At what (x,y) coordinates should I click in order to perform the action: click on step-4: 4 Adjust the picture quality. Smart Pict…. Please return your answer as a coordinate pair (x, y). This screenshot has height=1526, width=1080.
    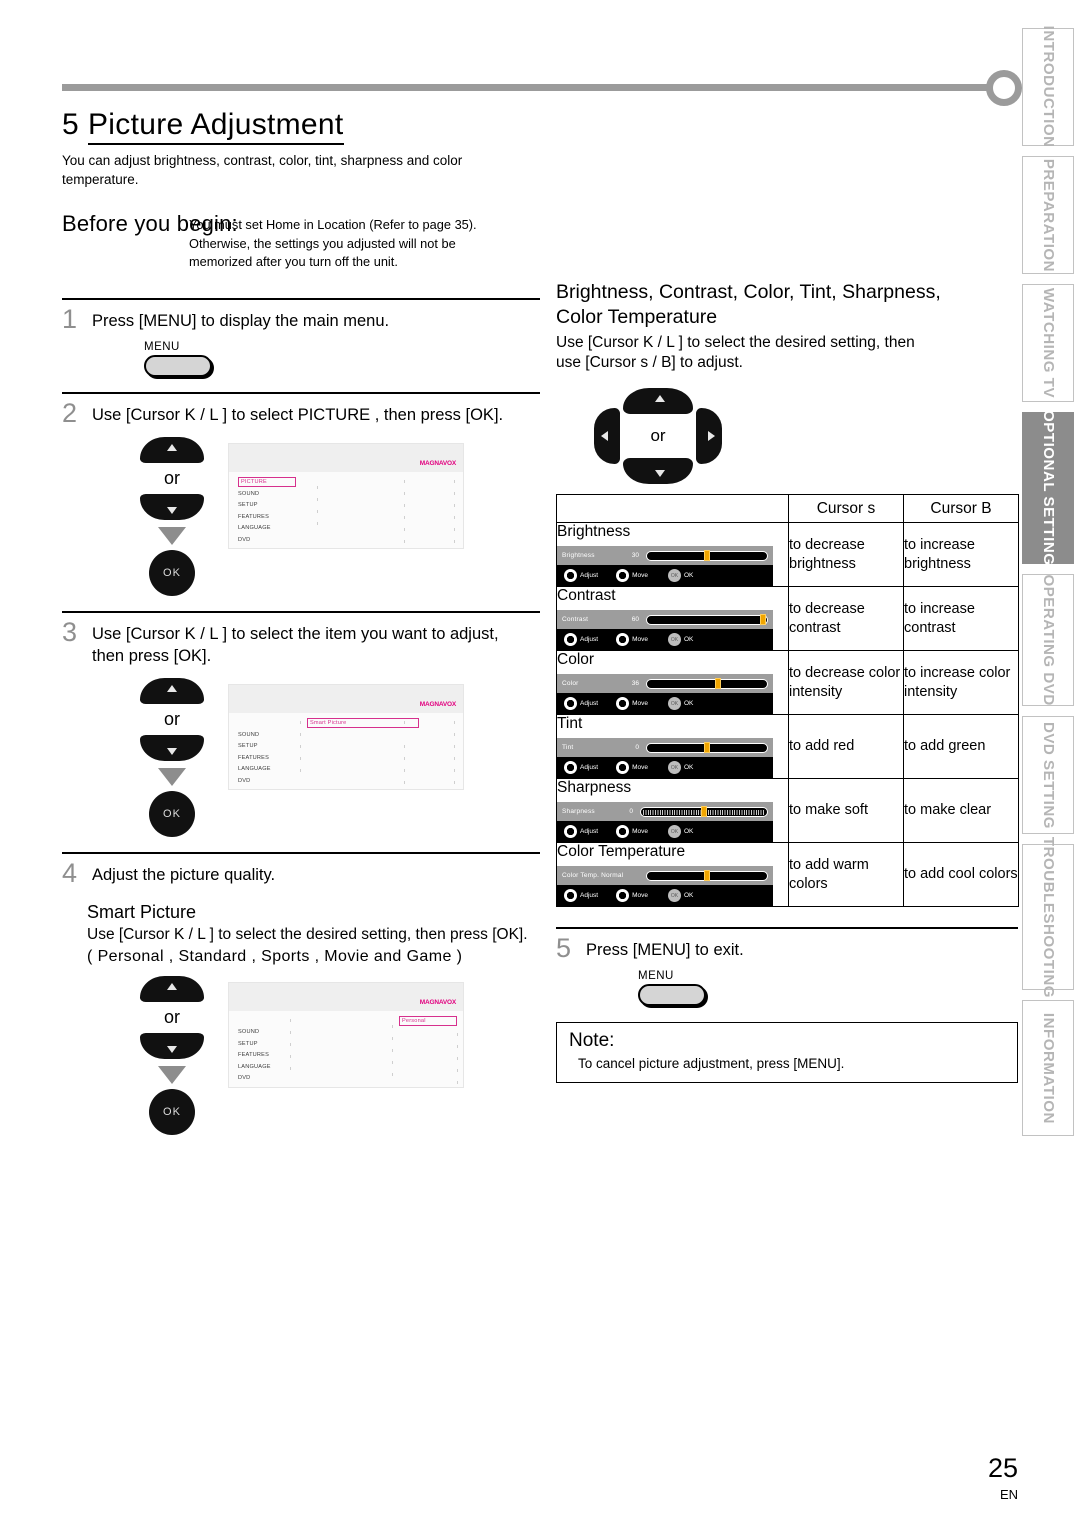
    Looking at the image, I should click on (301, 993).